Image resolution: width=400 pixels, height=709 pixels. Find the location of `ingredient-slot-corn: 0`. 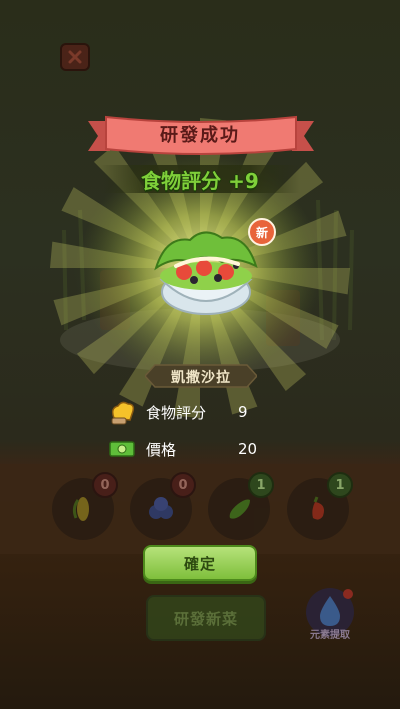

ingredient-slot-corn: 0 is located at coordinates (85, 506).